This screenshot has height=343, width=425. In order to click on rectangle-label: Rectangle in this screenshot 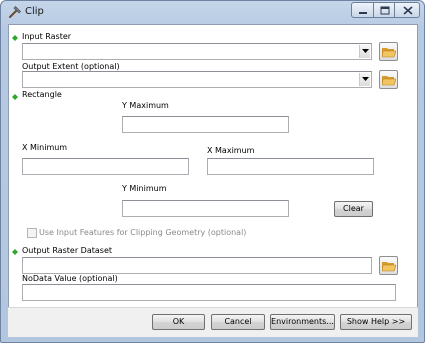, I will do `click(42, 94)`.